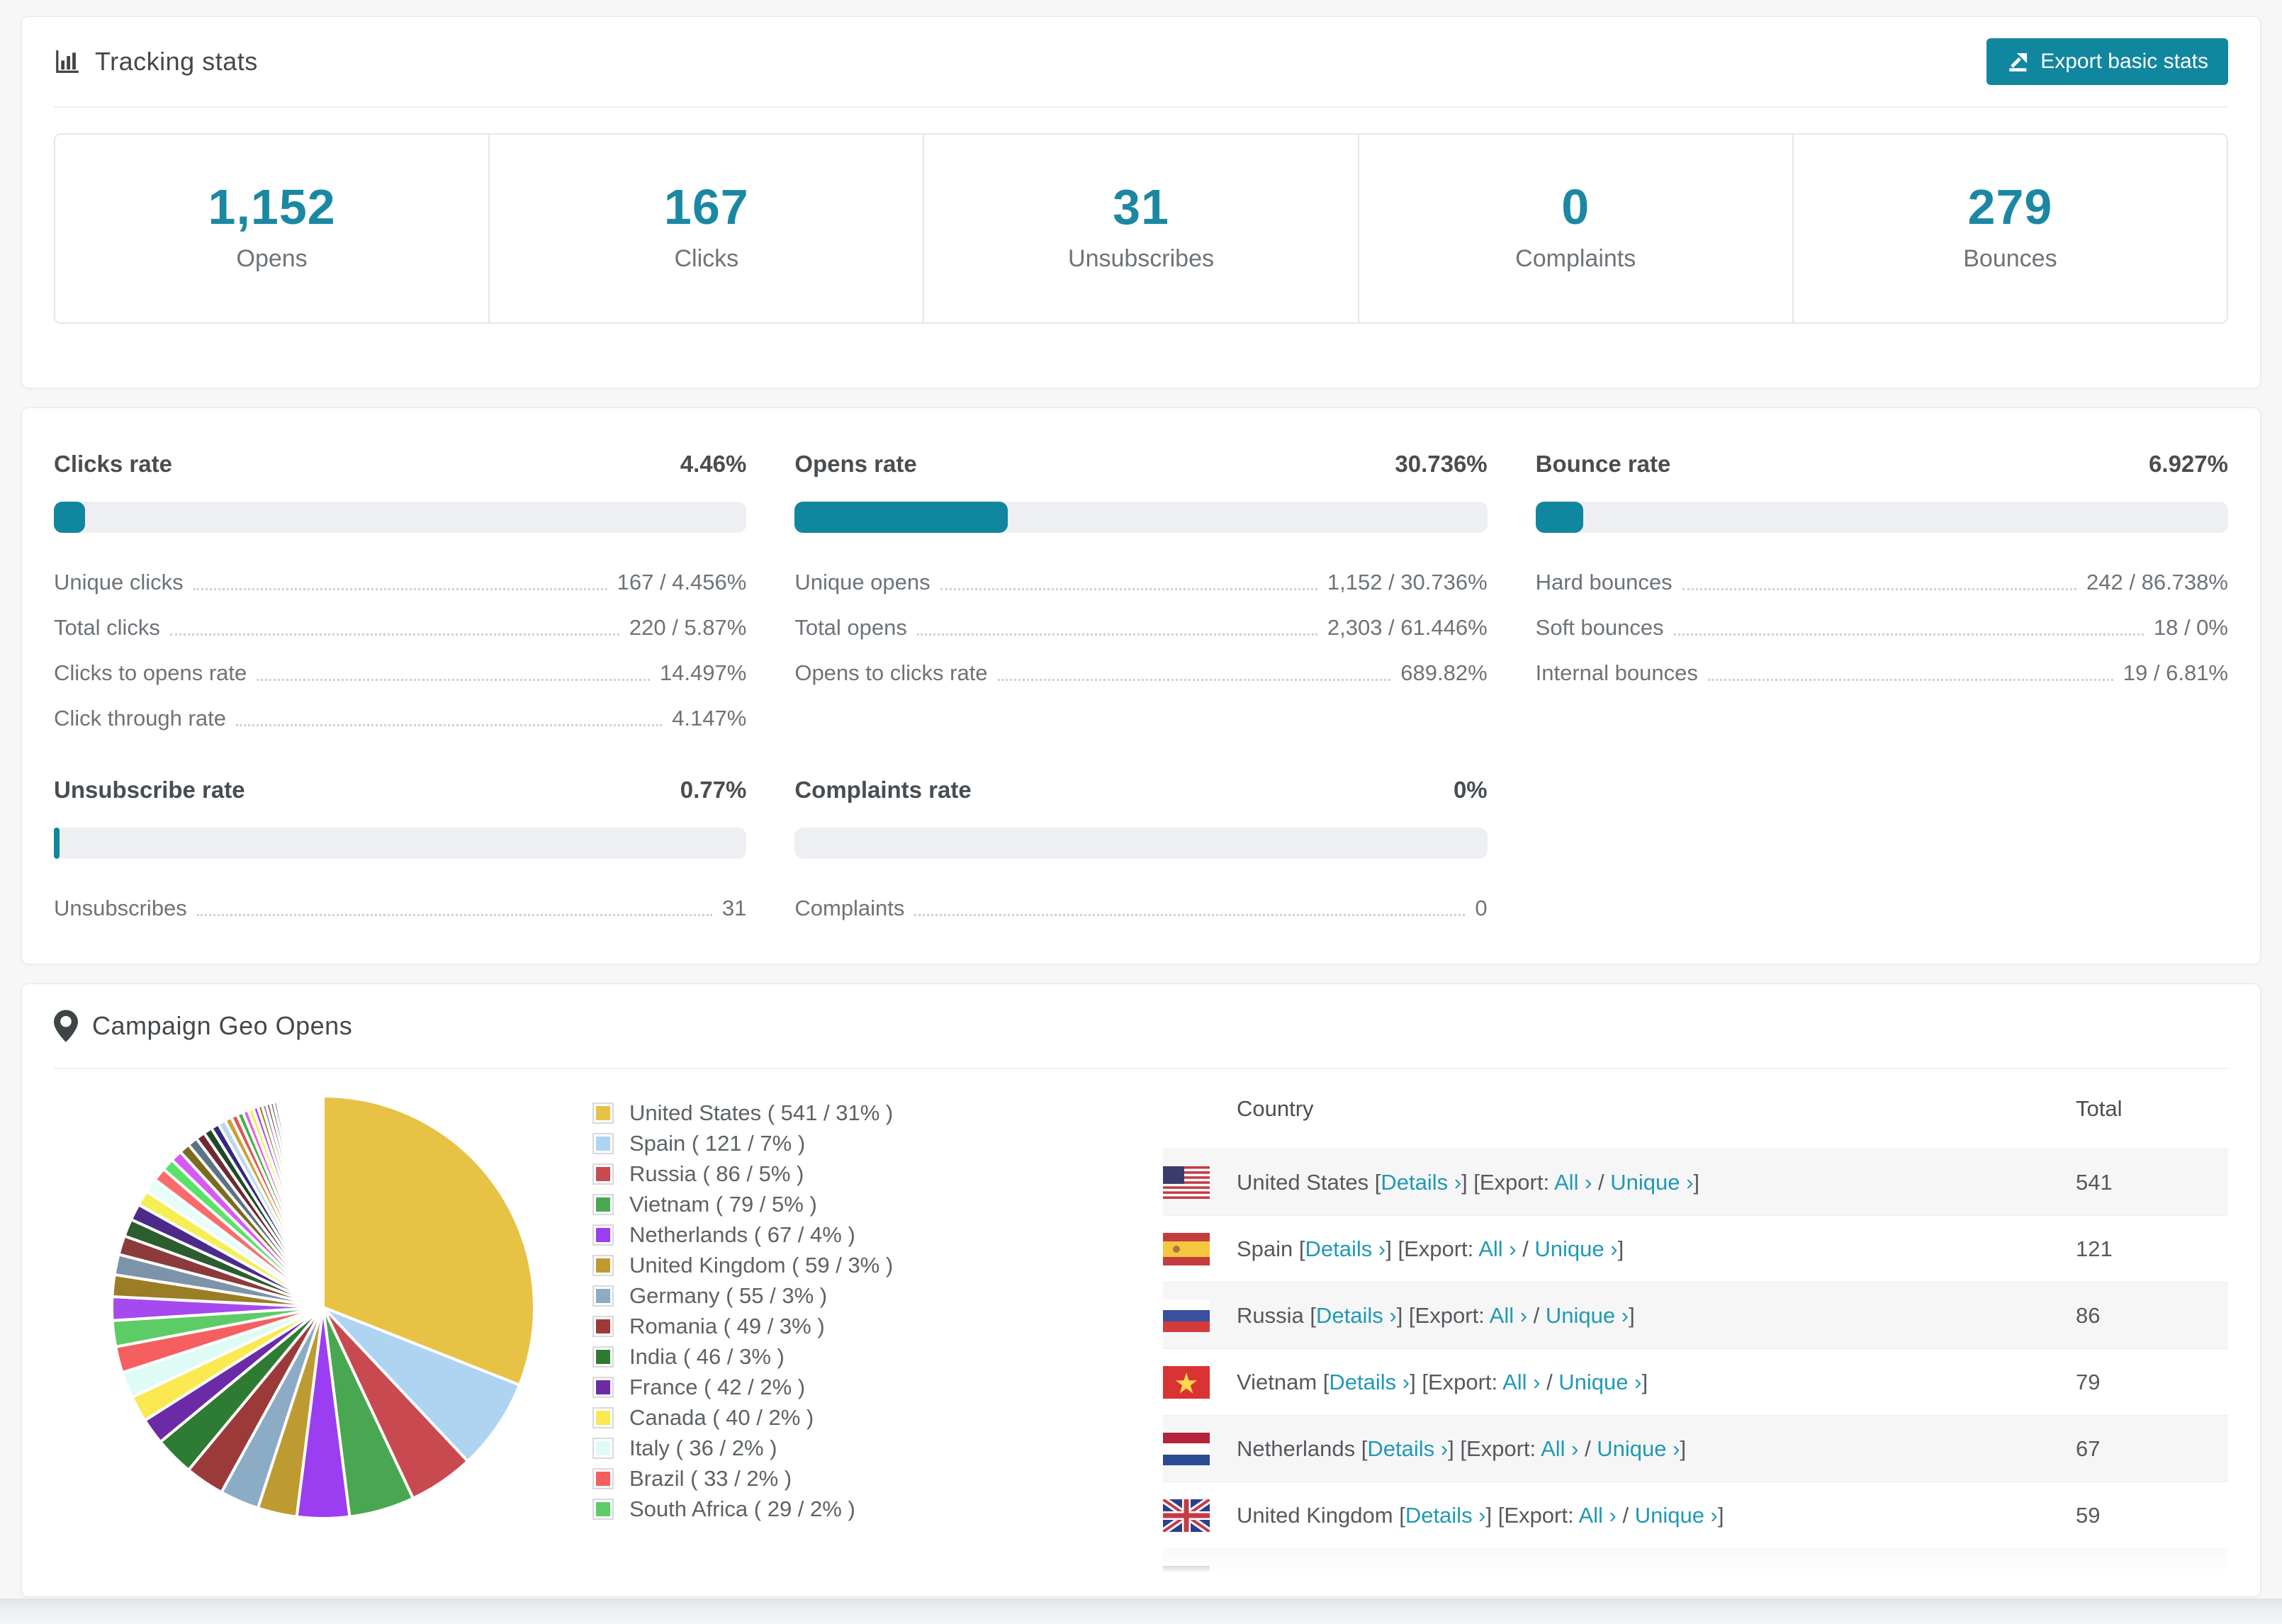  What do you see at coordinates (721, 1417) in the screenshot?
I see `legend-label: Canada ( 40 / 2% )` at bounding box center [721, 1417].